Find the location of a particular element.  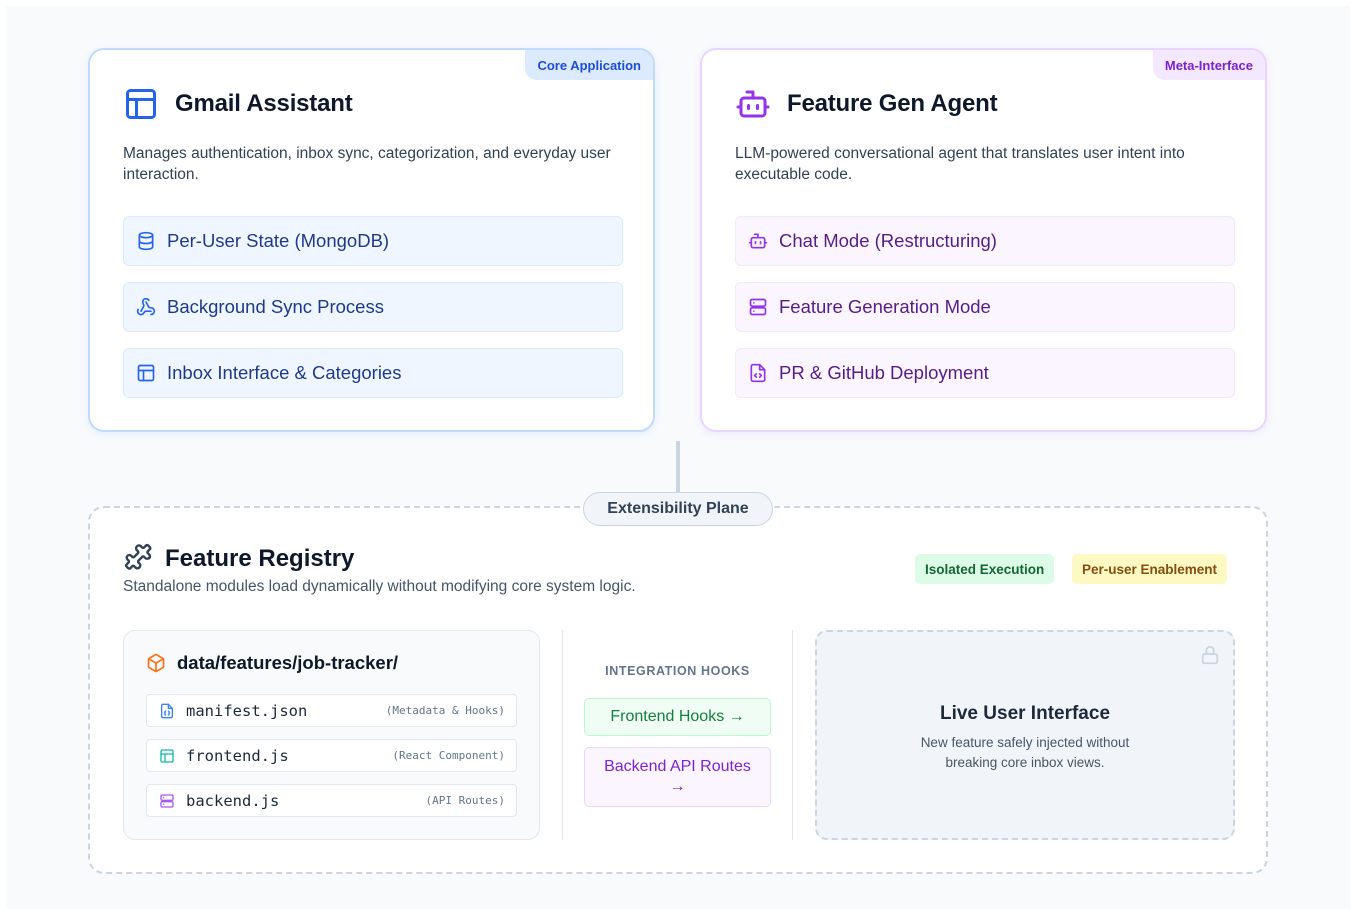

meta-interface-badge: Meta-Interface is located at coordinates (1208, 65).